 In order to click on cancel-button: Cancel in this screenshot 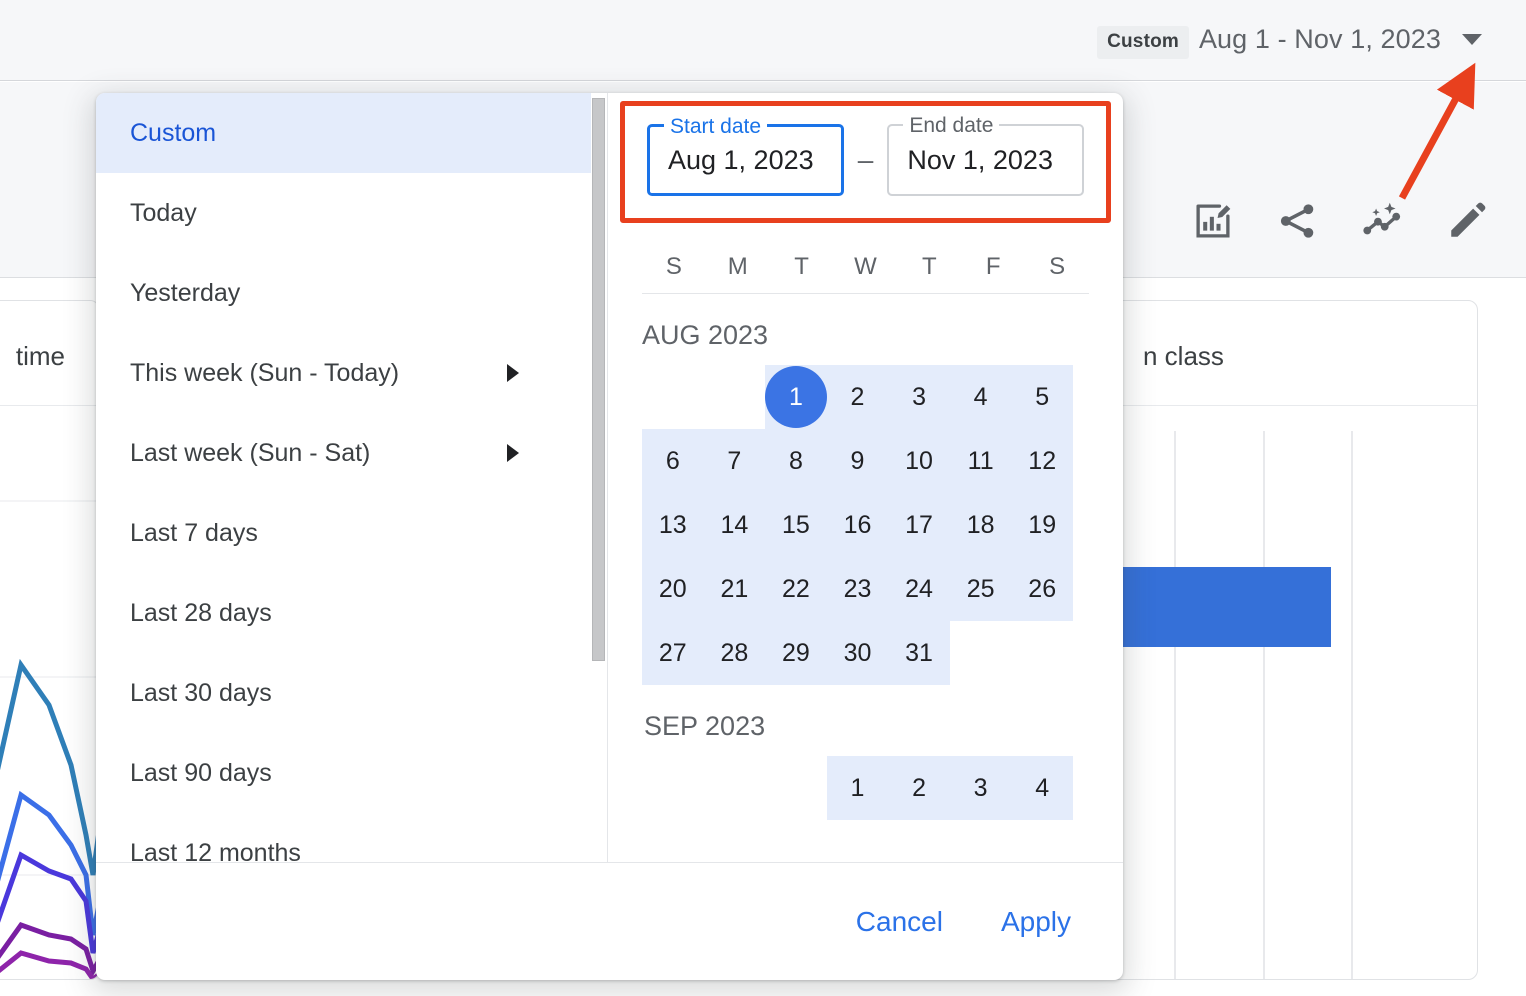, I will do `click(899, 922)`.